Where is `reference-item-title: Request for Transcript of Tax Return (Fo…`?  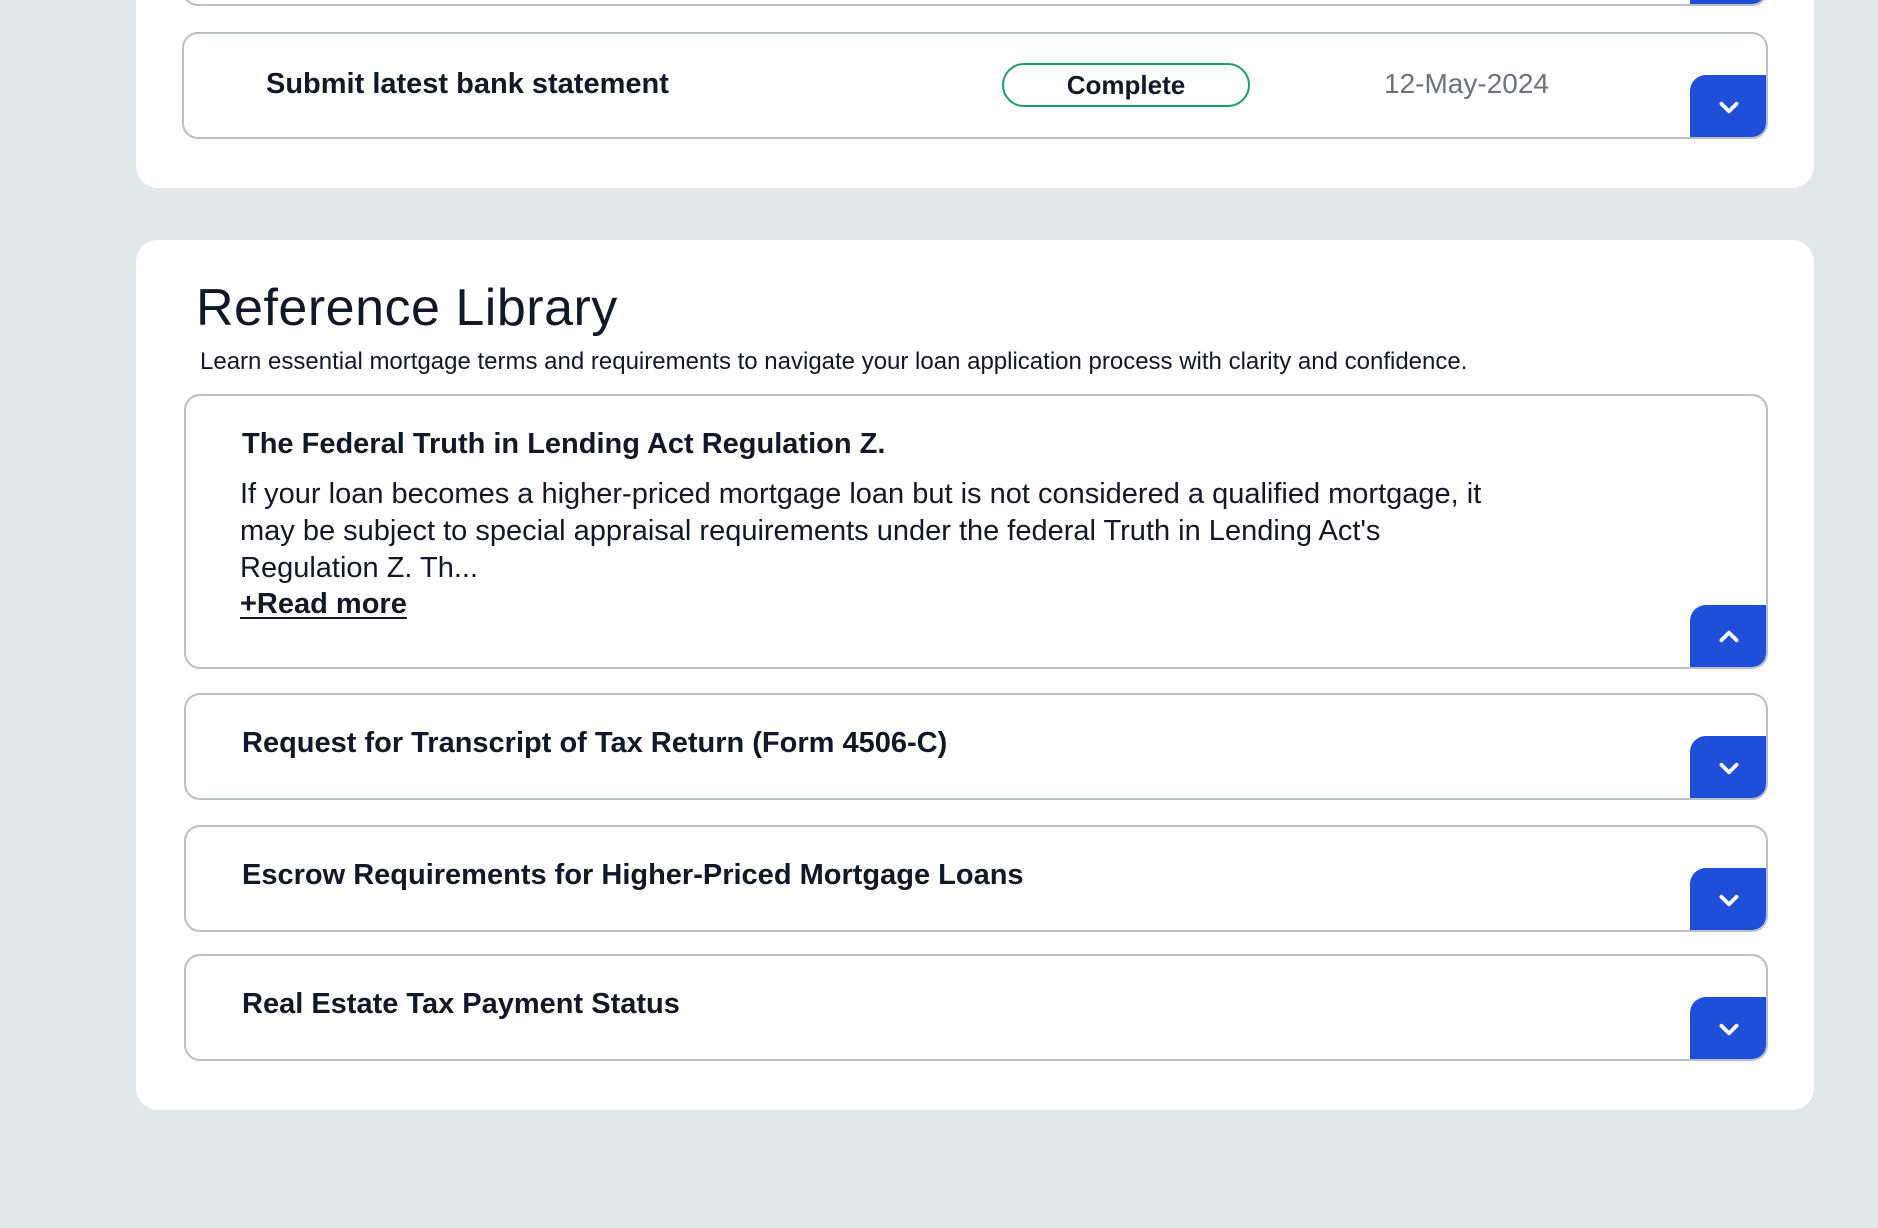
reference-item-title: Request for Transcript of Tax Return (Fo… is located at coordinates (595, 743).